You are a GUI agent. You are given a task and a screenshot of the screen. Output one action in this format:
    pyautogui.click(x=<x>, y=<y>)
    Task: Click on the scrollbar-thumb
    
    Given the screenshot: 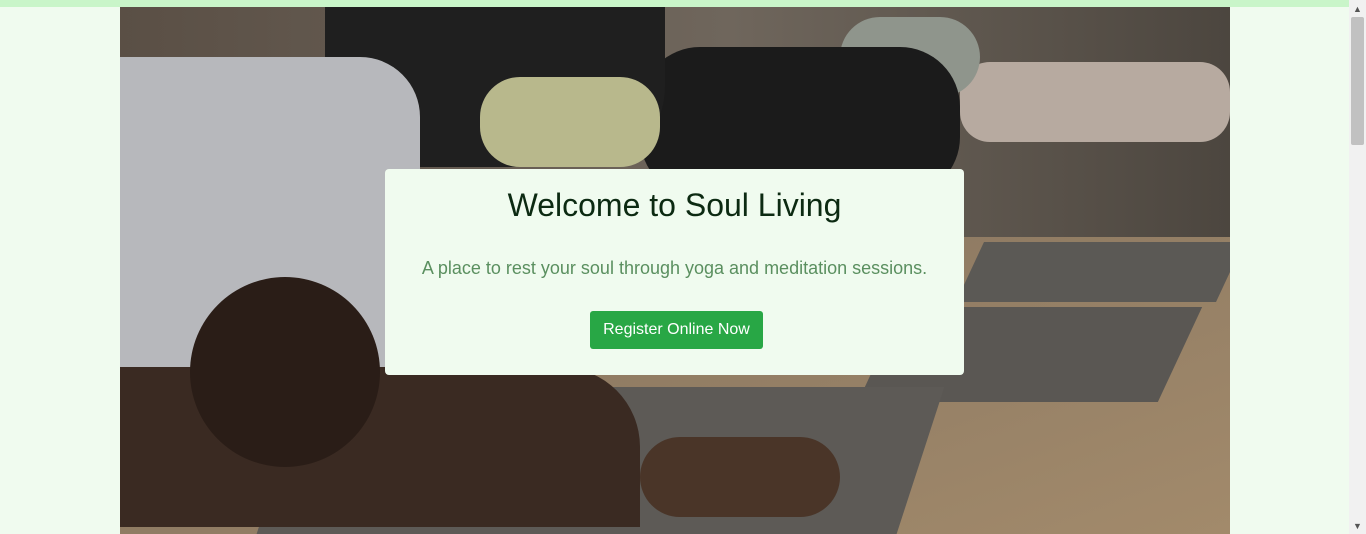 What is the action you would take?
    pyautogui.click(x=1357, y=81)
    